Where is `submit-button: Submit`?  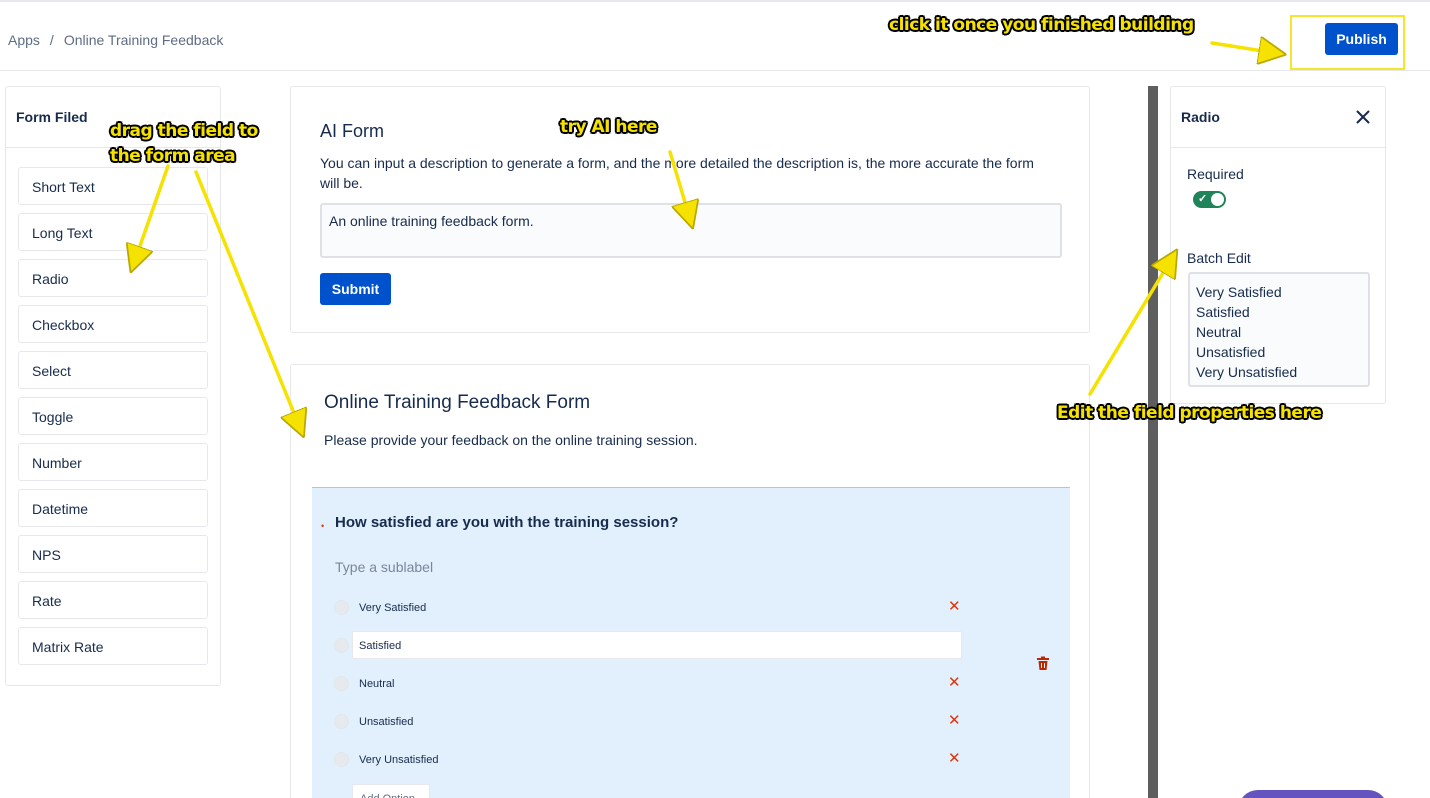
submit-button: Submit is located at coordinates (355, 289).